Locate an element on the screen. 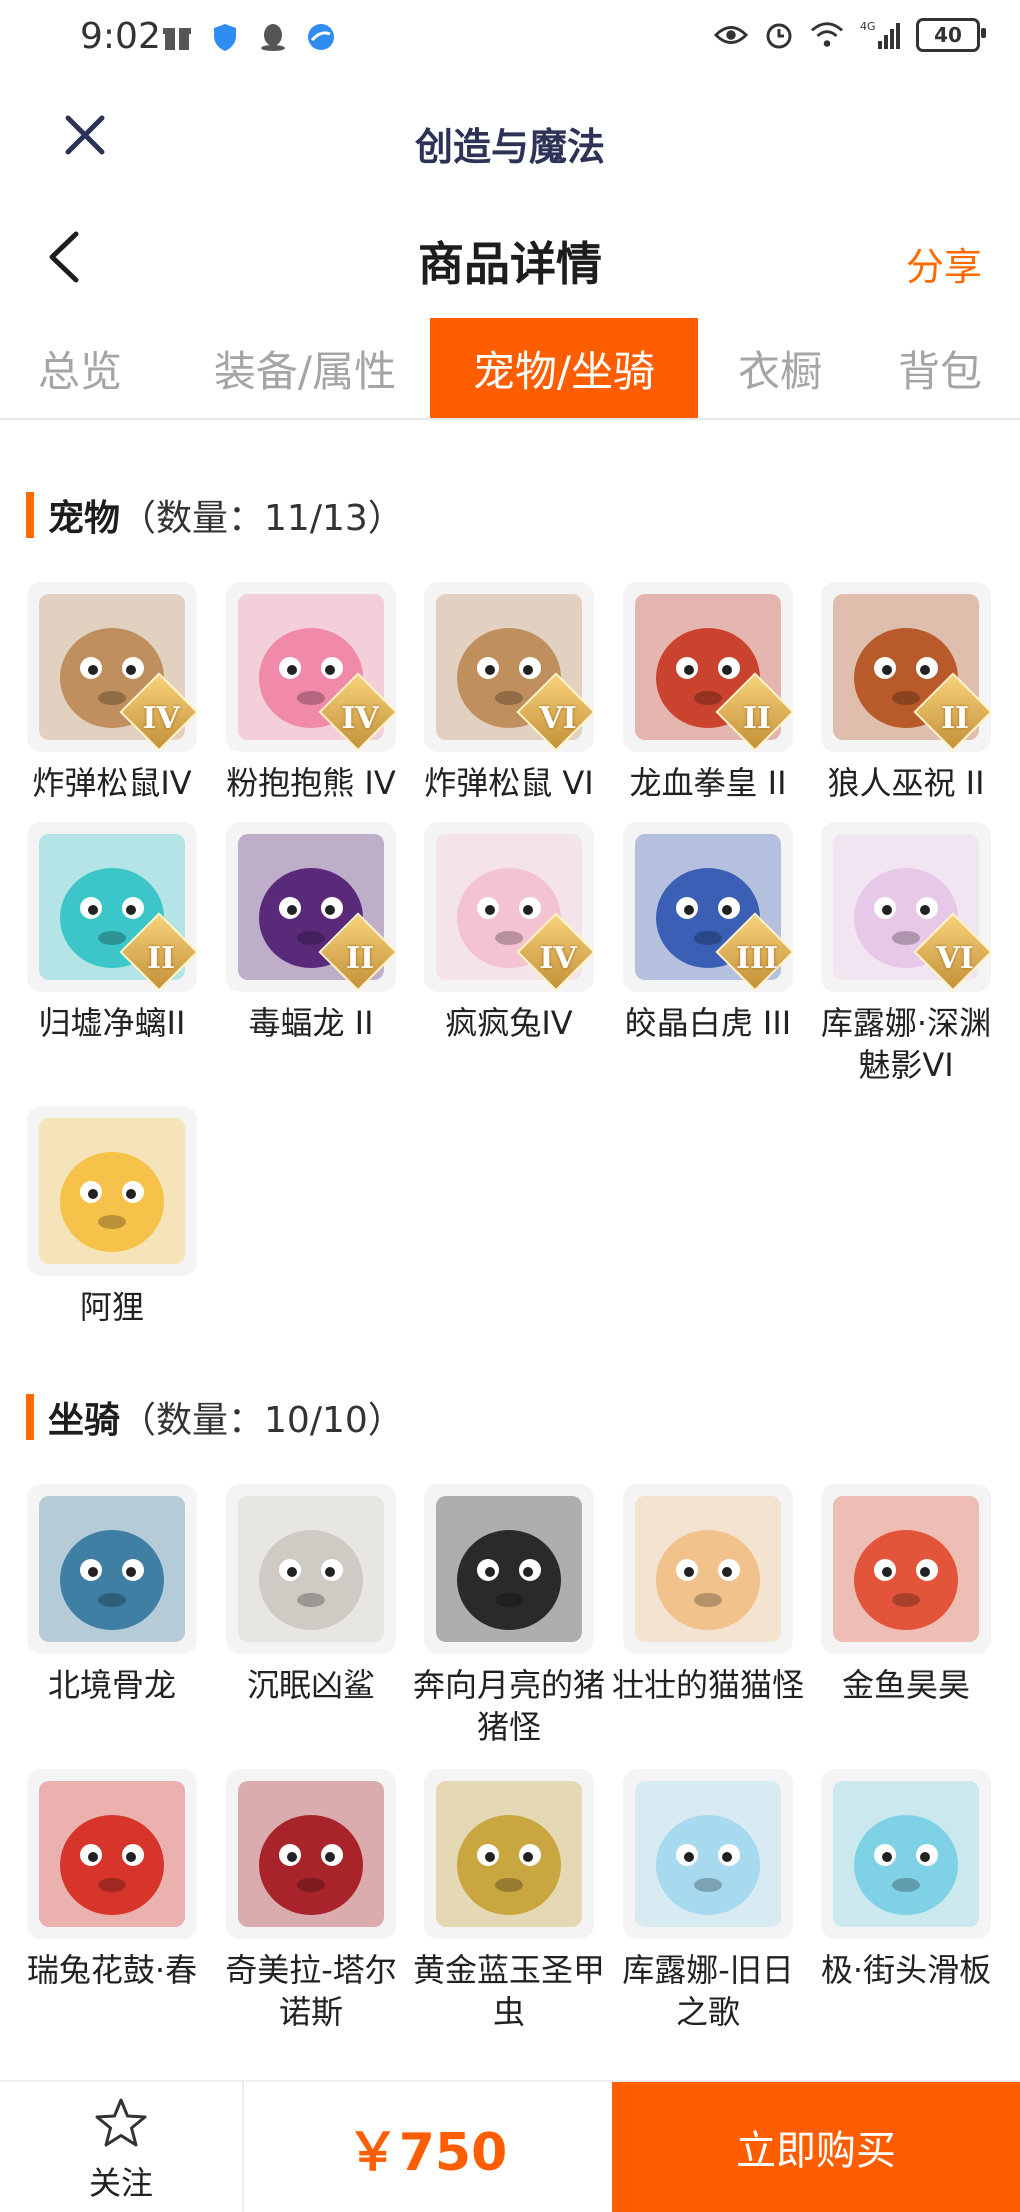 The image size is (1020, 2212). status-time: 9:02 is located at coordinates (120, 36).